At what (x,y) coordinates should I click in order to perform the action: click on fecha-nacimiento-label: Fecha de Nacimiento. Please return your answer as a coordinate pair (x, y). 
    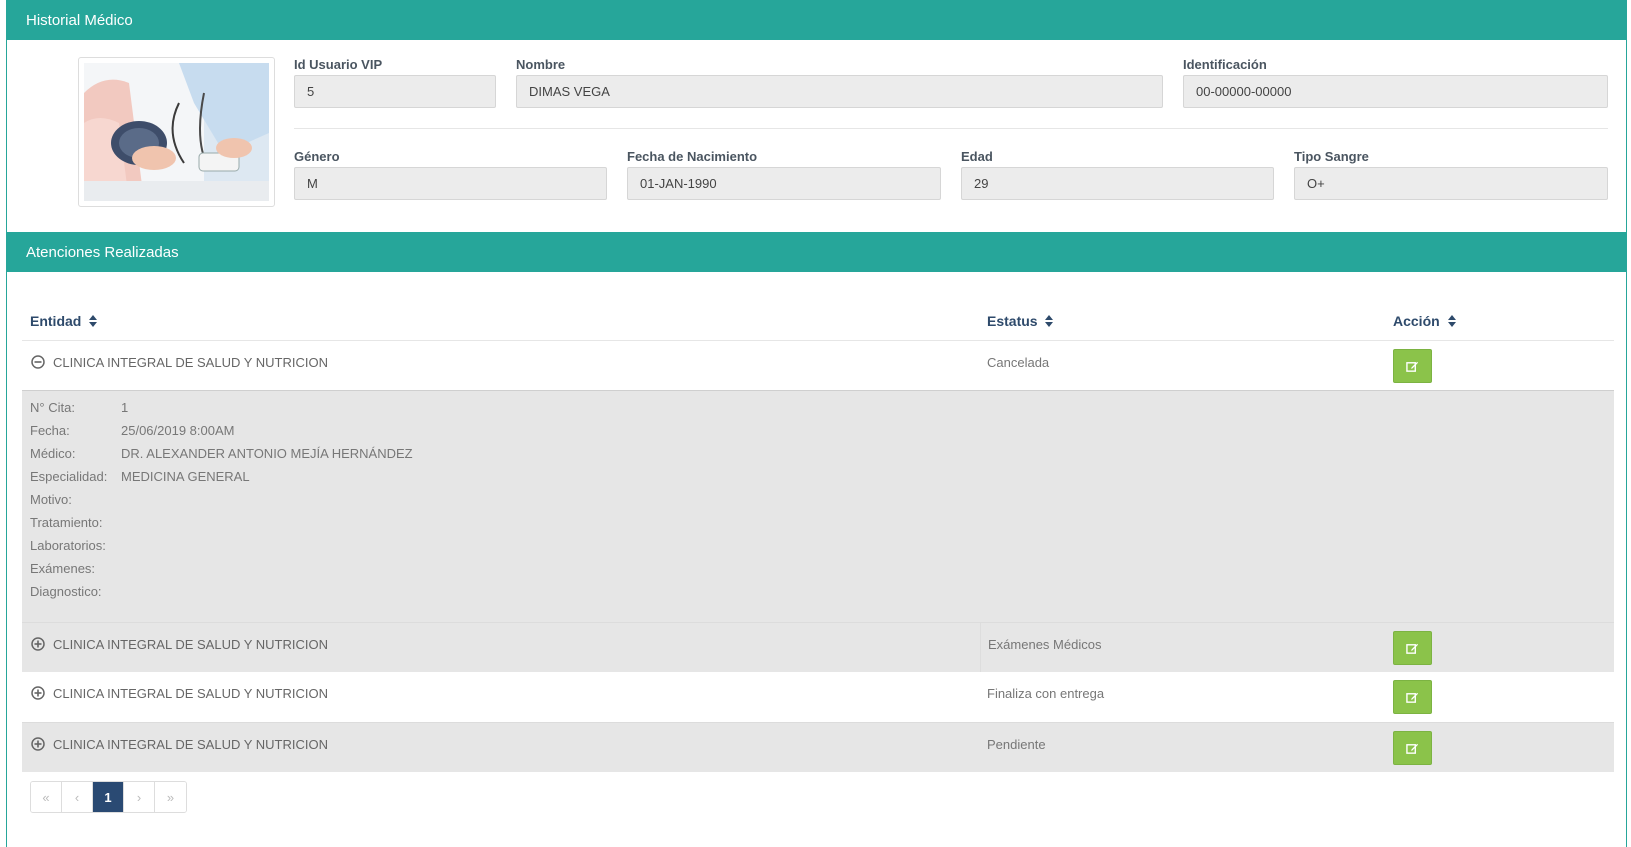
    Looking at the image, I should click on (692, 156).